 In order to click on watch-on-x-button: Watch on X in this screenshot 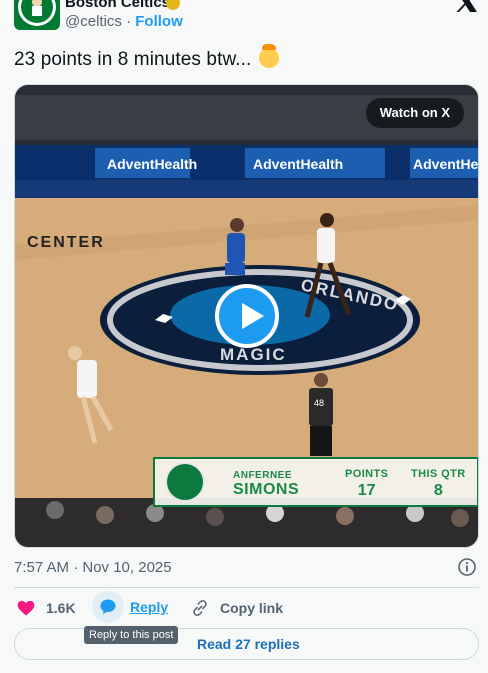, I will do `click(414, 113)`.